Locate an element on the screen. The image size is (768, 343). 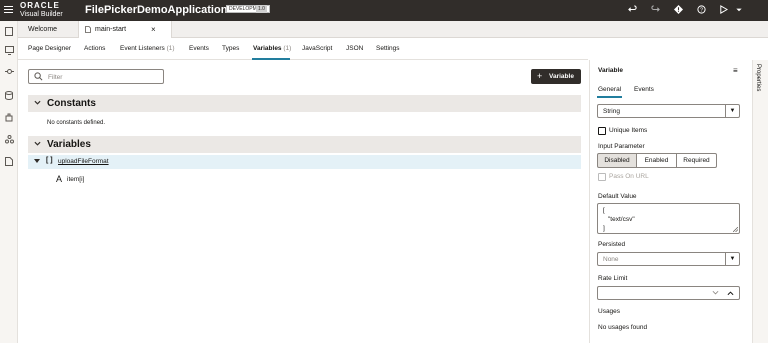
code-line: "text/csv" is located at coordinates (621, 219).